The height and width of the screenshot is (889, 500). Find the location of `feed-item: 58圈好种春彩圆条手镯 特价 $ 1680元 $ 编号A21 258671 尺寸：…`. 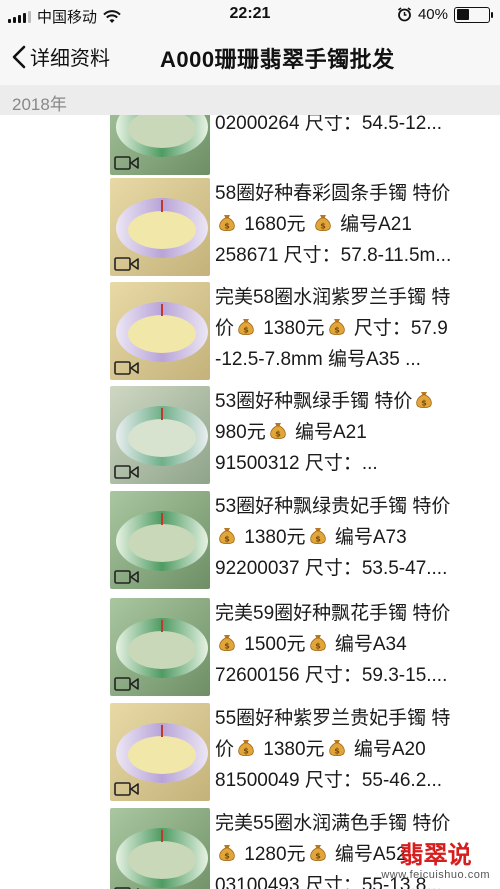

feed-item: 58圈好种春彩圆条手镯 特价 $ 1680元 $ 编号A21 258671 尺寸：… is located at coordinates (305, 227).